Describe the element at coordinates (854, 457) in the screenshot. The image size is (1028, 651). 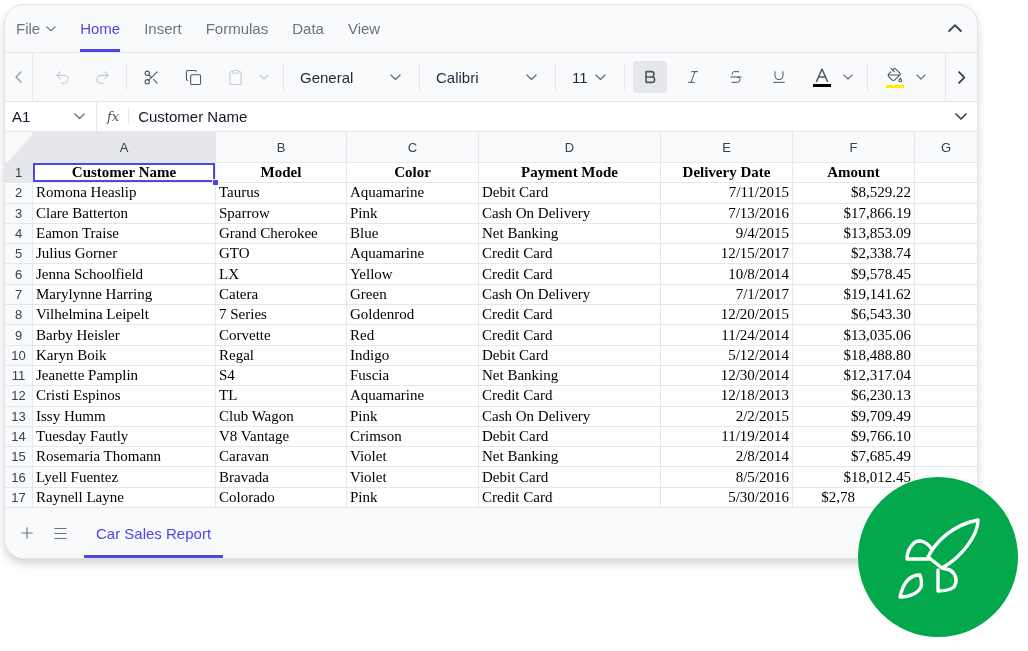
I see `table-cell: $7,685.49` at that location.